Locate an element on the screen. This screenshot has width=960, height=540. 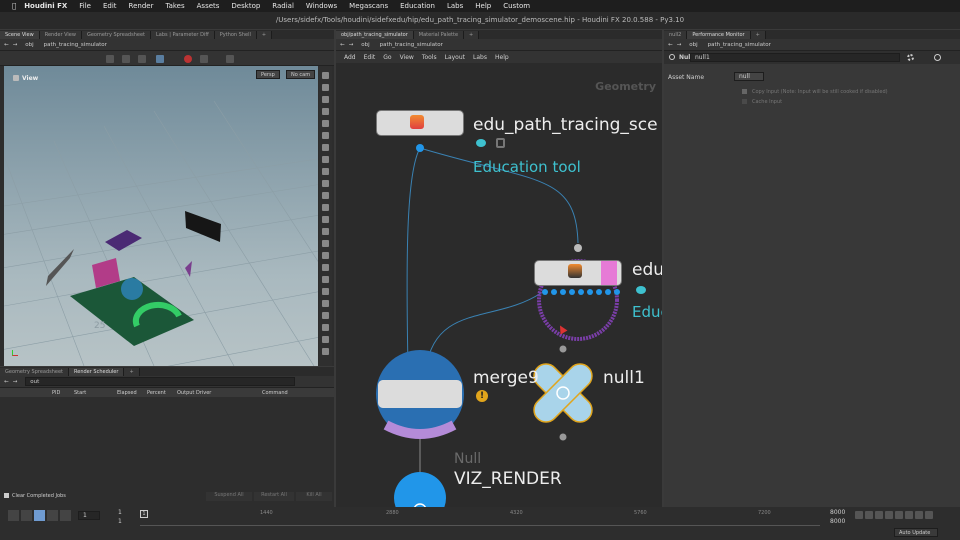
net-menu-edit: Edit is located at coordinates (370, 57).